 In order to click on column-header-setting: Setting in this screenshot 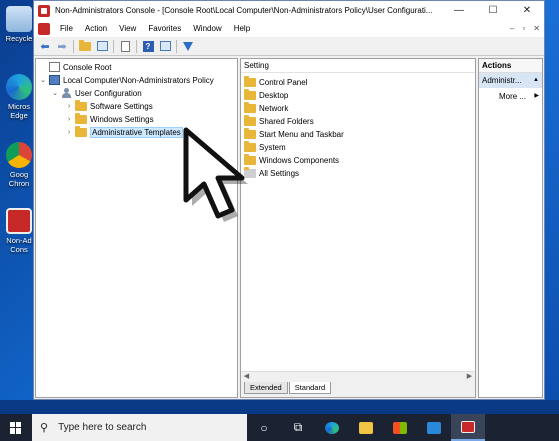, I will do `click(358, 66)`.